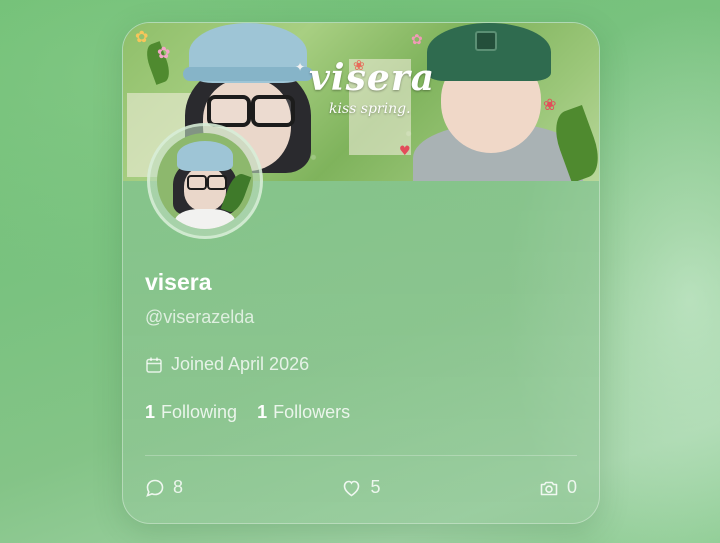 The image size is (720, 543). I want to click on following-label: Following, so click(199, 412).